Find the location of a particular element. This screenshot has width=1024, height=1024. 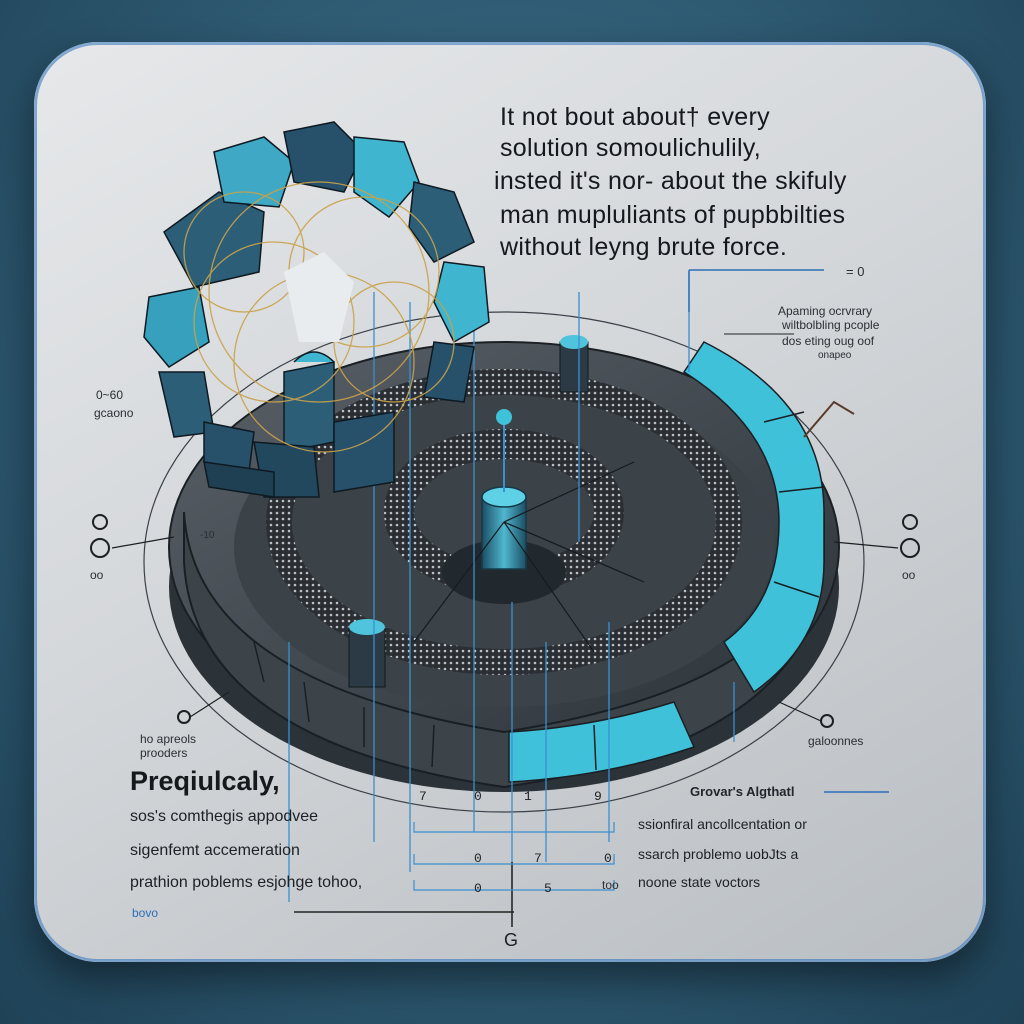

right-marker-label: oo is located at coordinates (909, 575).